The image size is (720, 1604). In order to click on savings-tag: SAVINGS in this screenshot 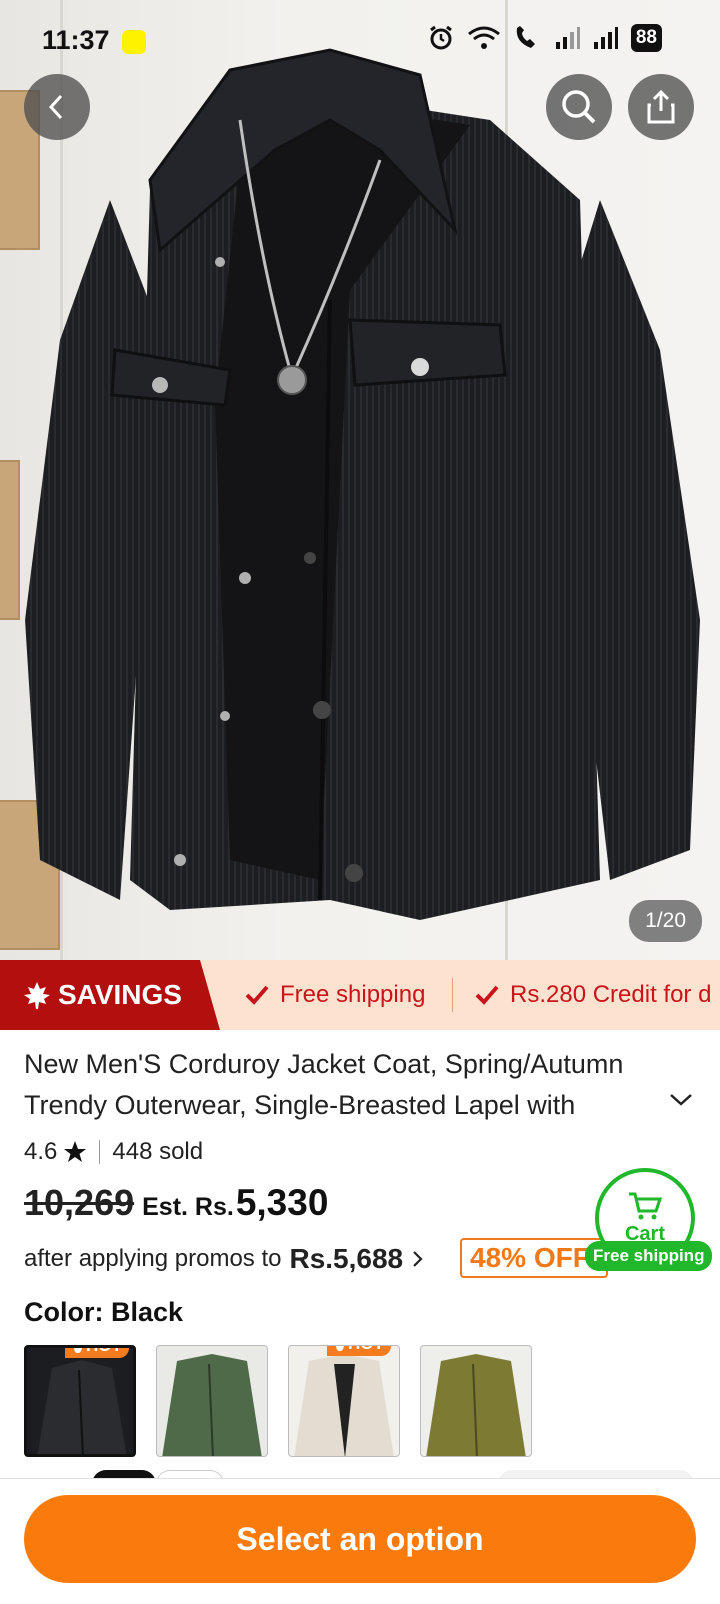, I will do `click(110, 995)`.